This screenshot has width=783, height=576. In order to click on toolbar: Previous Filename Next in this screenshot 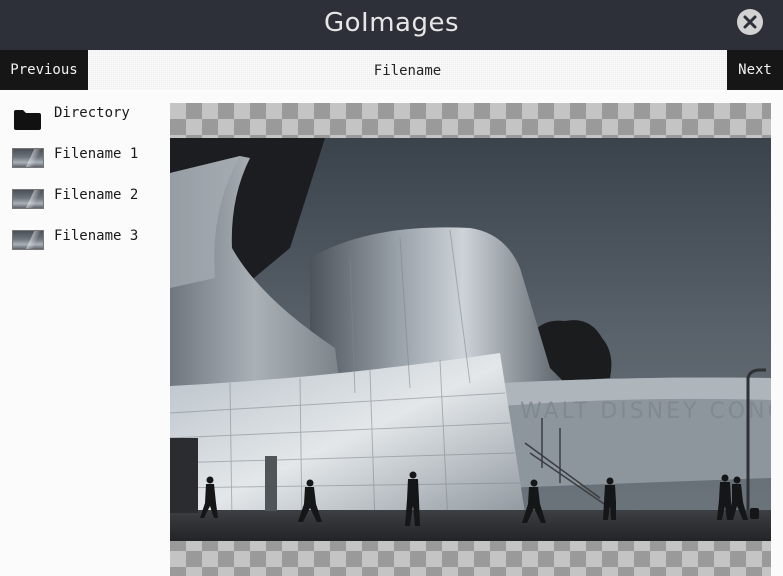, I will do `click(391, 70)`.